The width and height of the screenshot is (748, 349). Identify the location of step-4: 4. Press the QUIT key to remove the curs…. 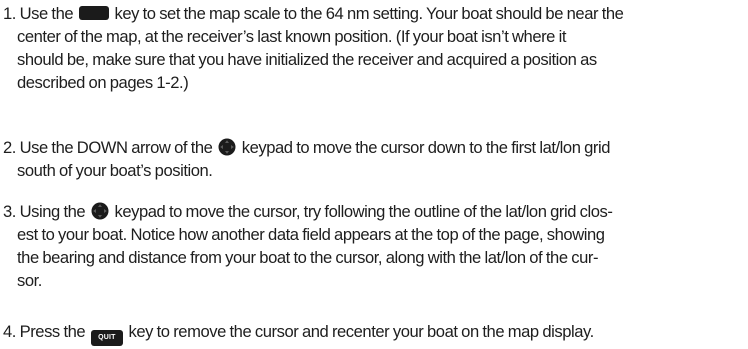
(374, 333).